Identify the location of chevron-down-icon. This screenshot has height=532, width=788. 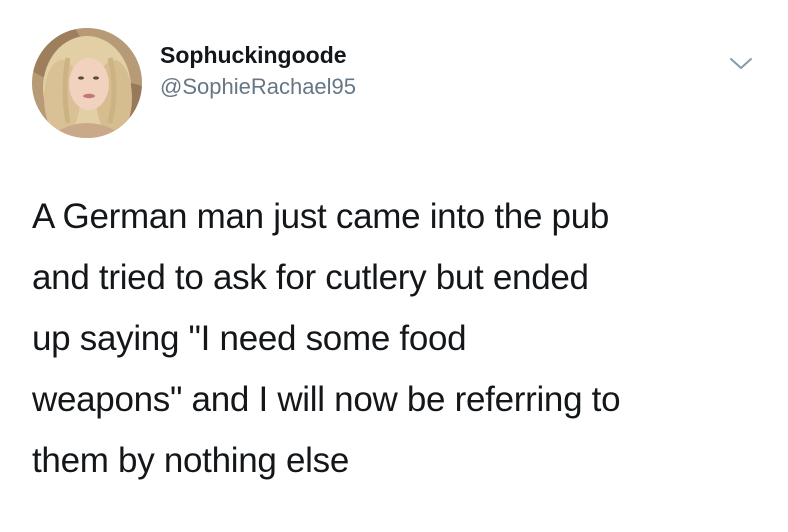
(741, 64).